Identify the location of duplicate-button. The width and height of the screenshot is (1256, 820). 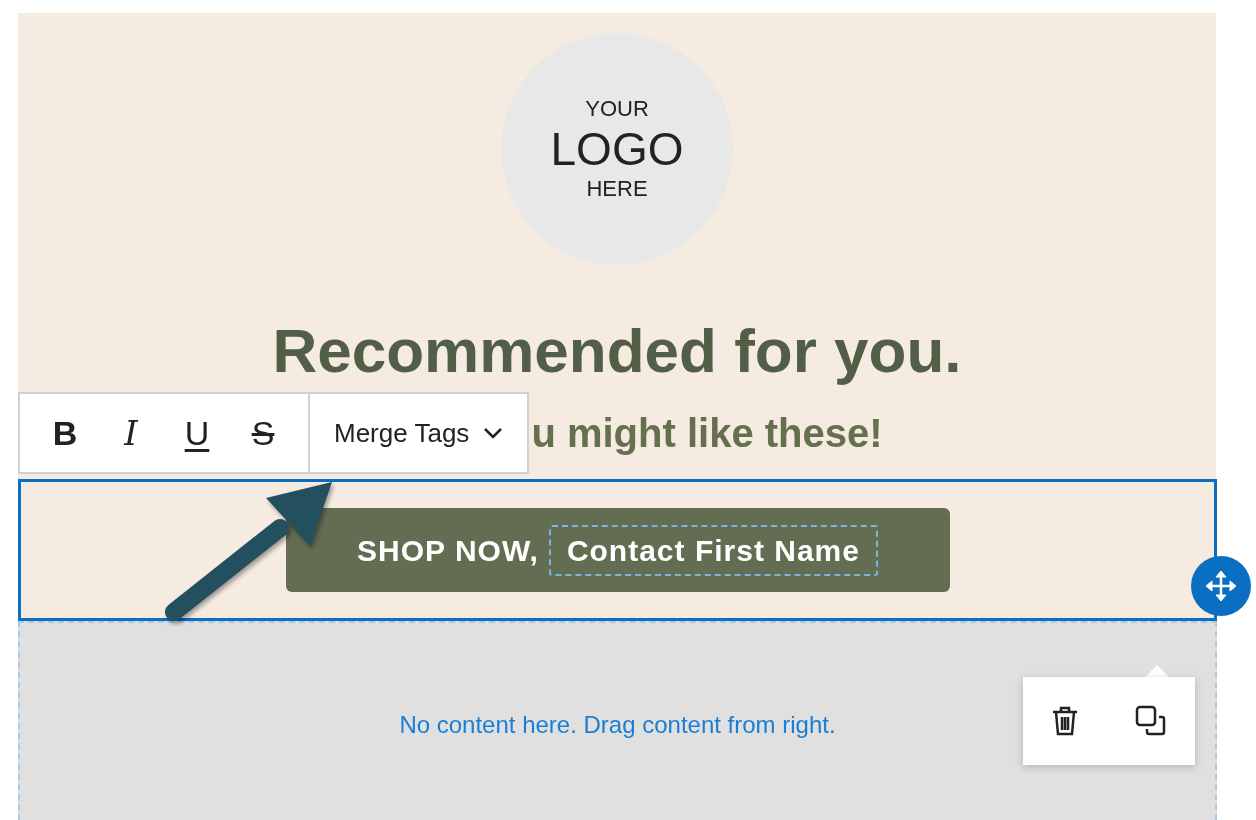
(1151, 721).